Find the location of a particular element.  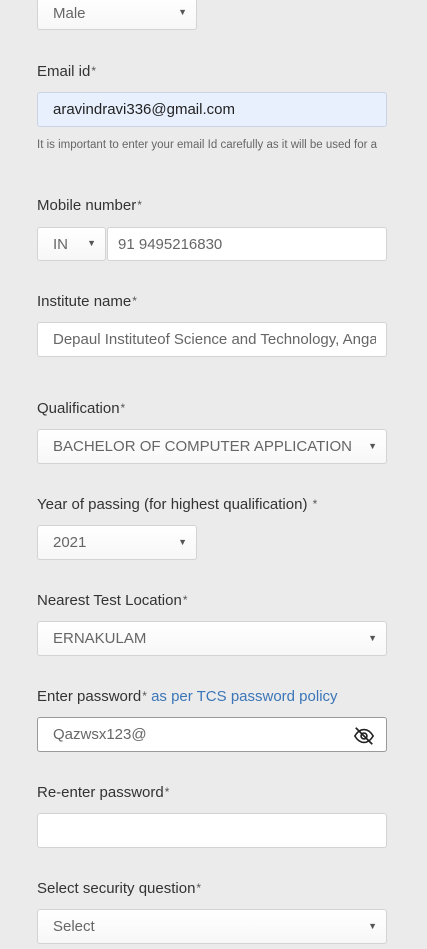

qualification-value: BACHELOR OF COMPUTER APPLICATION is located at coordinates (202, 446).